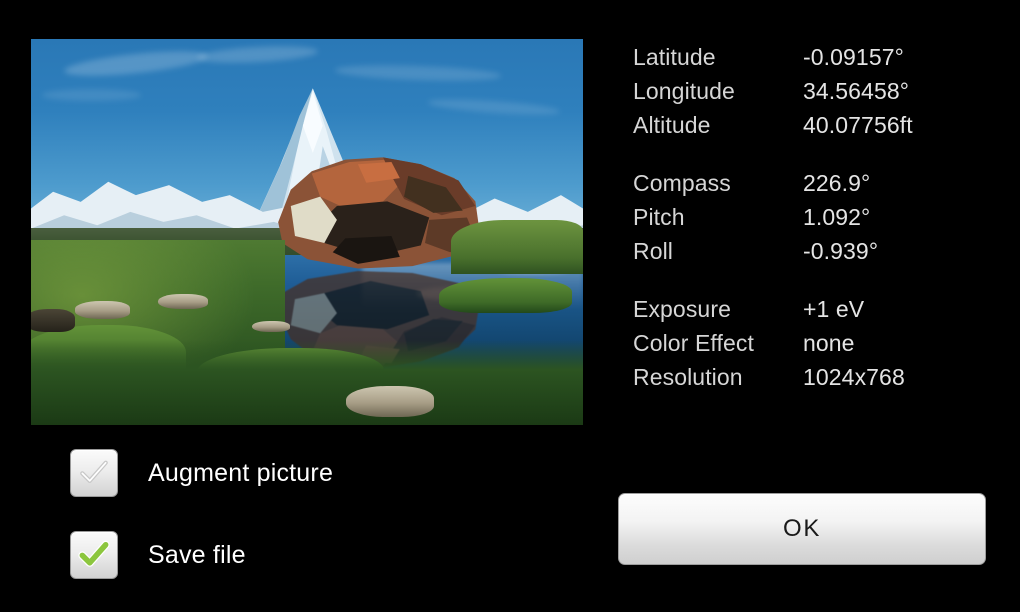 Image resolution: width=1020 pixels, height=612 pixels. What do you see at coordinates (837, 217) in the screenshot?
I see `pitch-value: 1.092°` at bounding box center [837, 217].